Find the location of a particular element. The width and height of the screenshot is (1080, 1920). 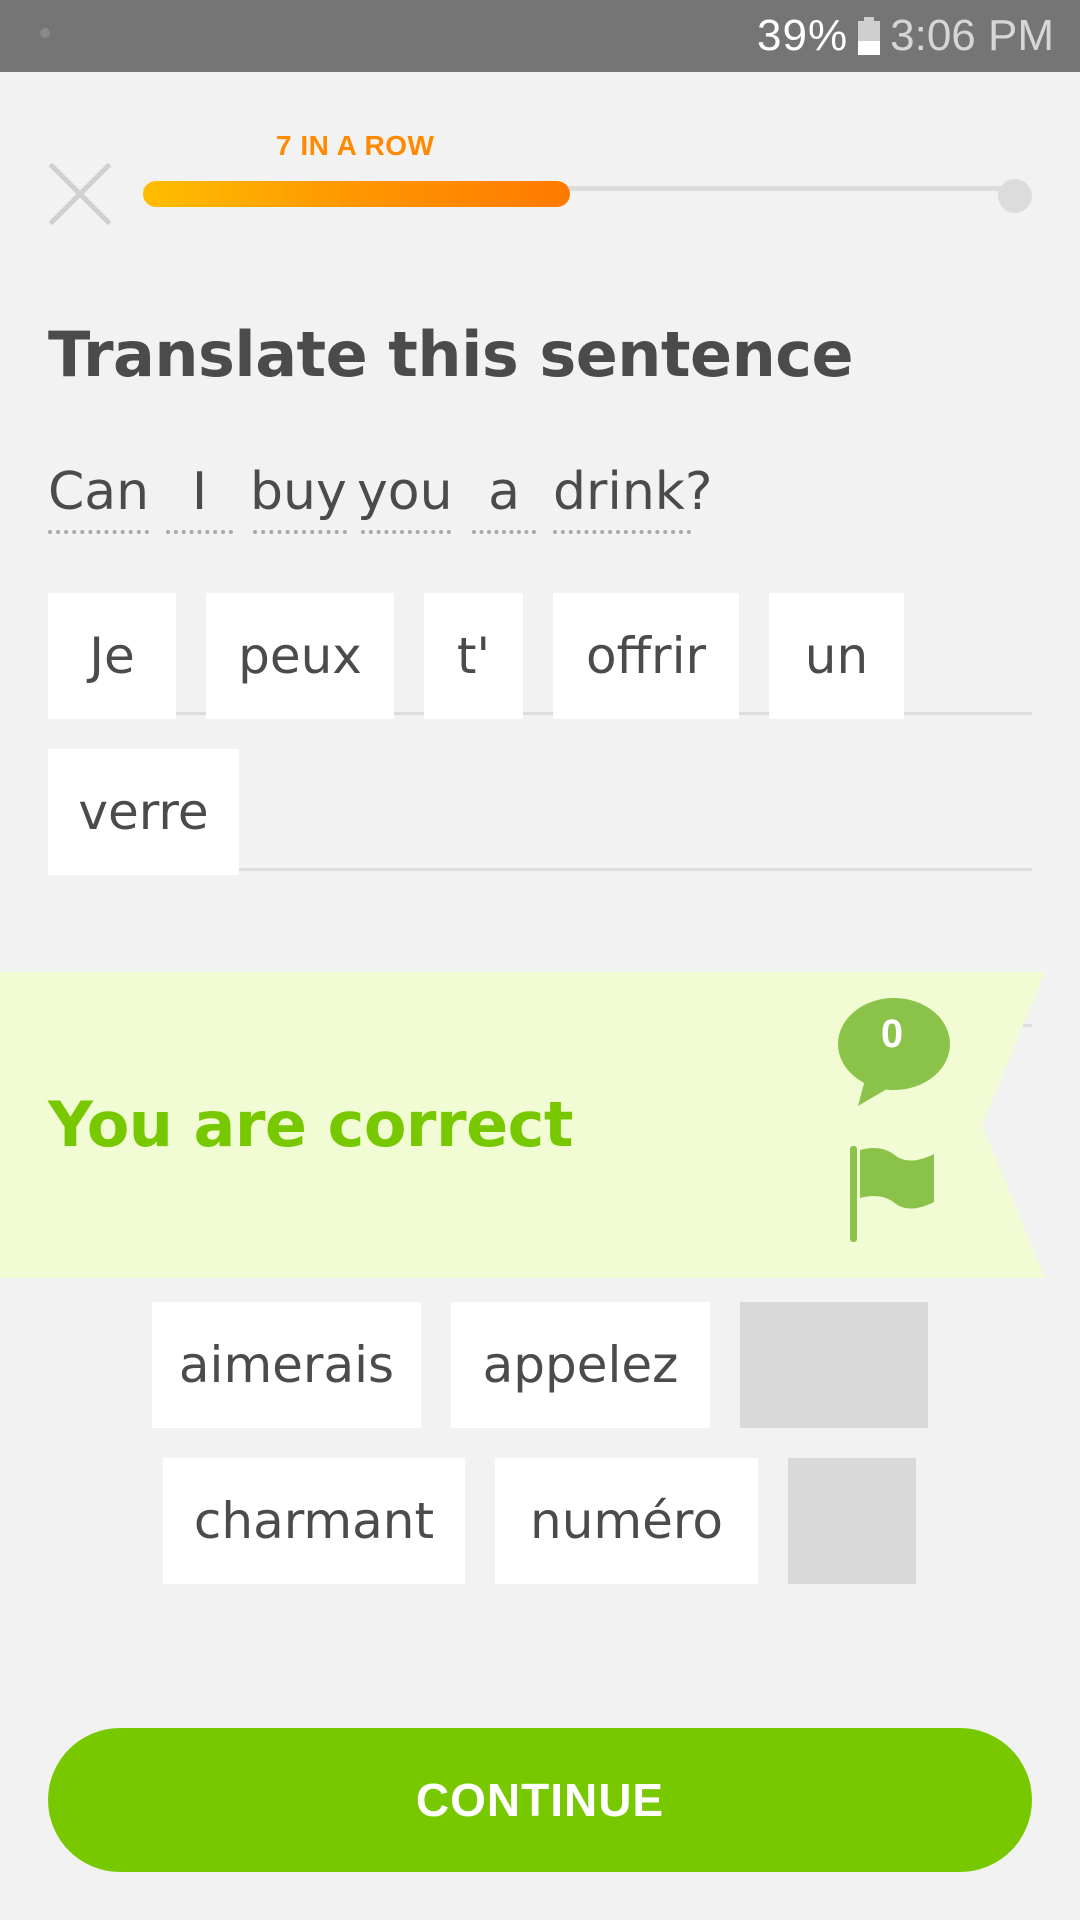

feedback-message: You are correct is located at coordinates (311, 1124).